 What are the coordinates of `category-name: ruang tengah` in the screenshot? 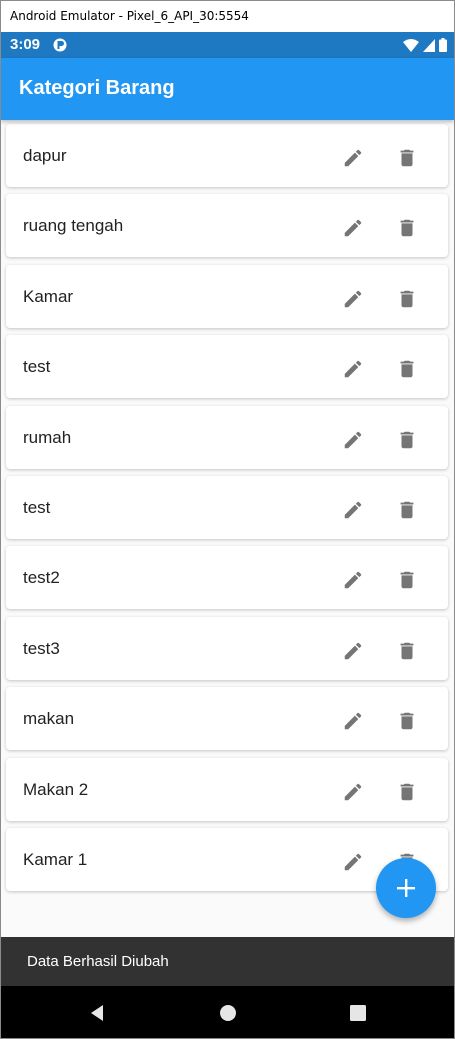 It's located at (73, 225).